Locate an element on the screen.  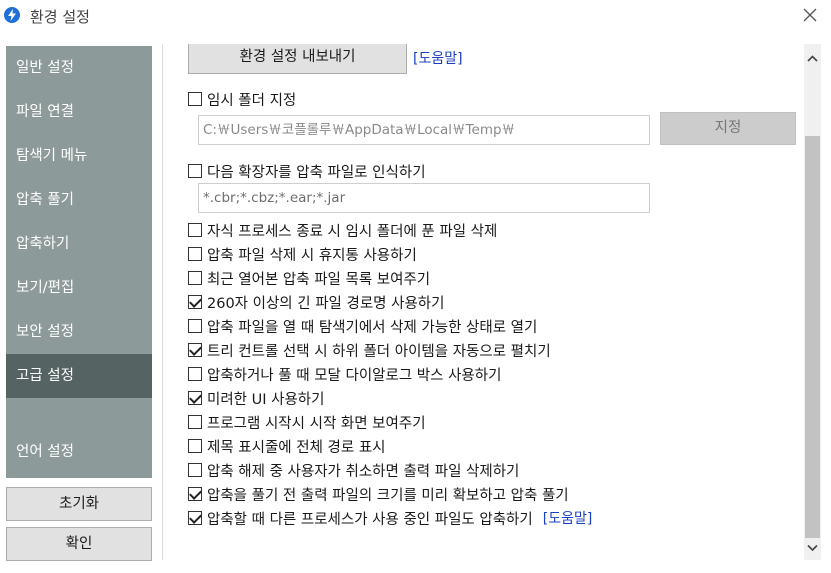
option-row: 압축 파일을 열 때 탐색기에서 삭제 가능한 상태로 열기 is located at coordinates (362, 326).